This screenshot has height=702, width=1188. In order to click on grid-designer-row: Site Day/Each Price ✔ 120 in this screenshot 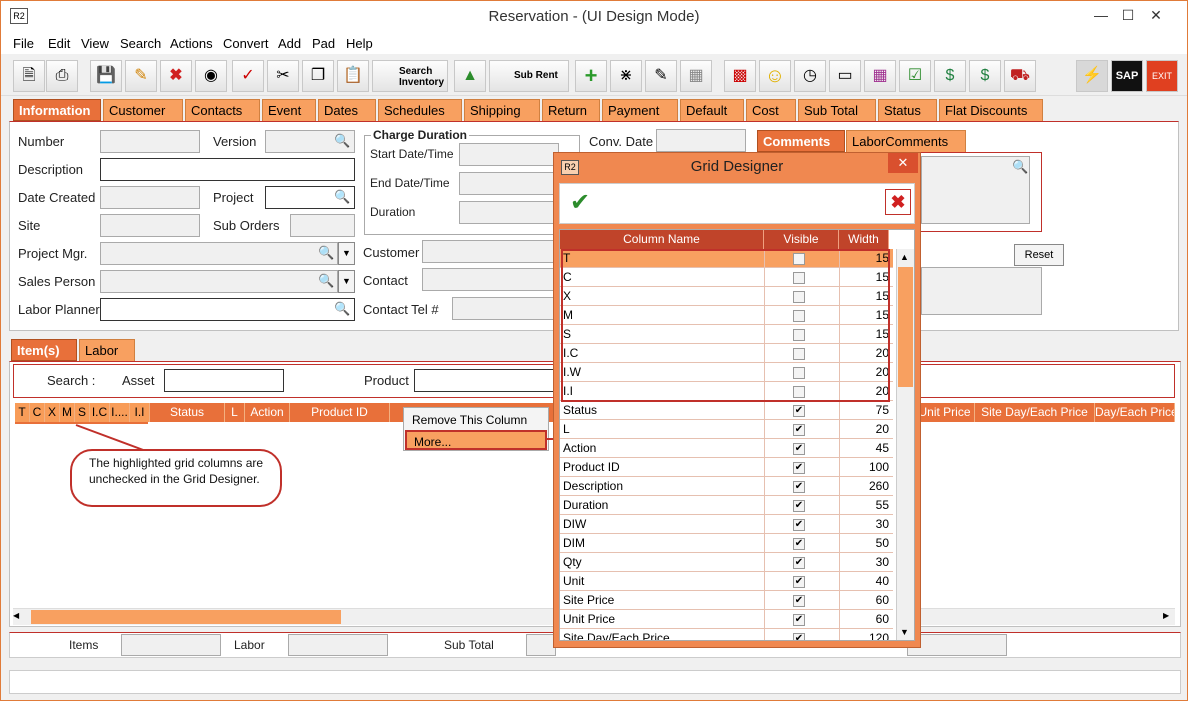, I will do `click(726, 635)`.